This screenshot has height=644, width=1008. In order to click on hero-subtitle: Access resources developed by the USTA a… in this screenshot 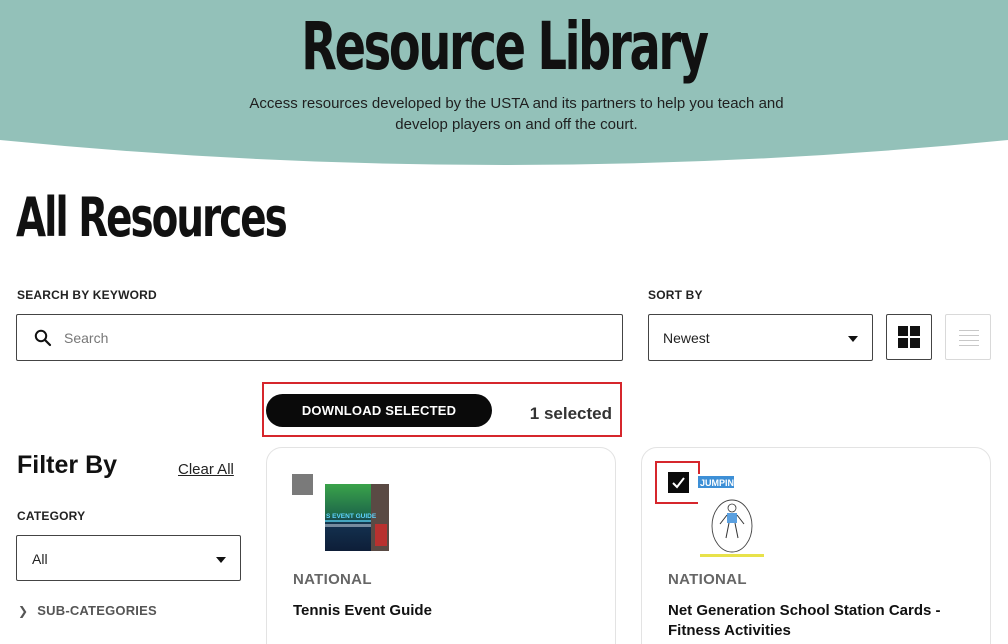, I will do `click(516, 114)`.